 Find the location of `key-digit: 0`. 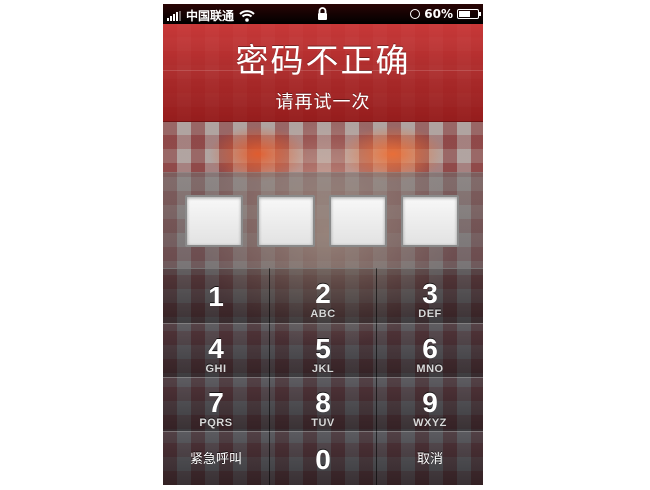

key-digit: 0 is located at coordinates (323, 459).